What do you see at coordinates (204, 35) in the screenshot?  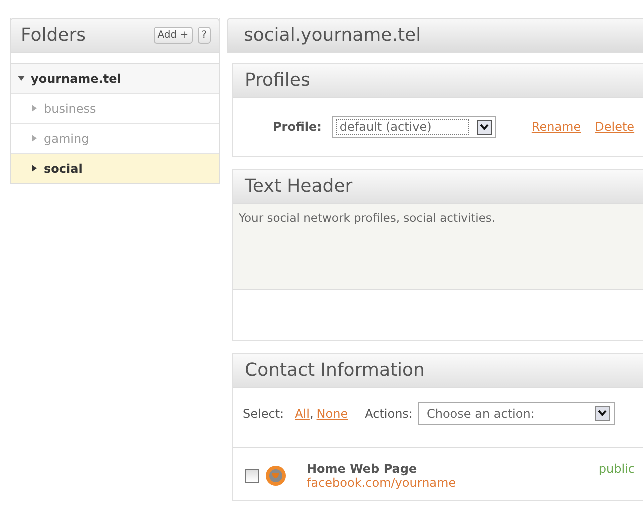 I see `help-button: ?` at bounding box center [204, 35].